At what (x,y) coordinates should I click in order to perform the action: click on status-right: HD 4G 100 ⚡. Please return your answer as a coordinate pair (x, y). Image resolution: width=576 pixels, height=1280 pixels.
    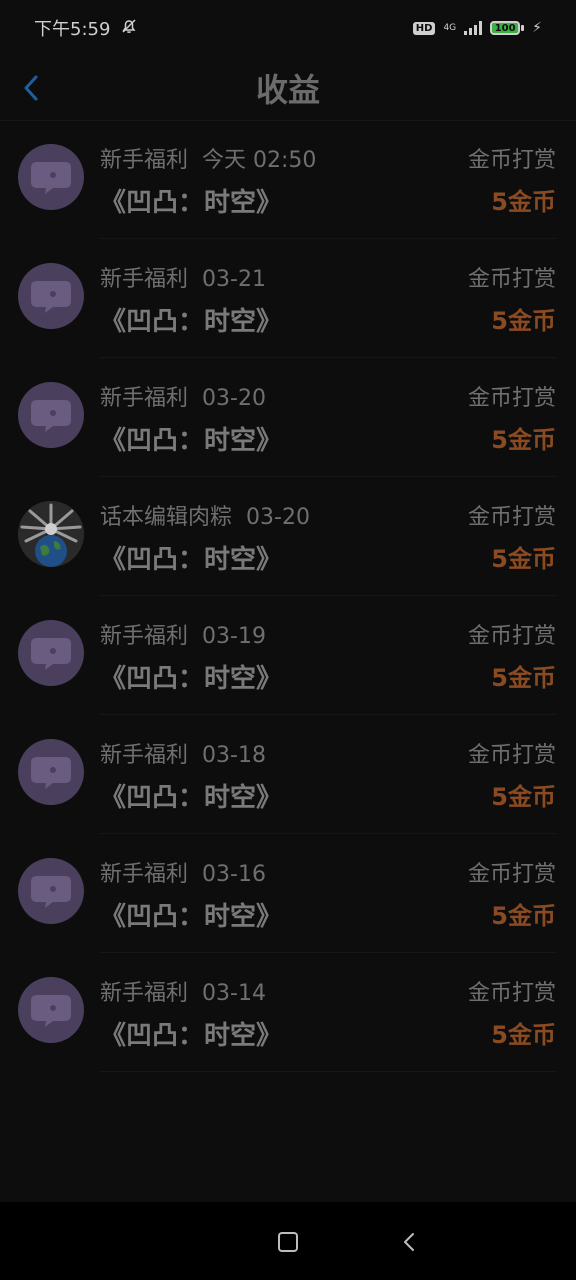
    Looking at the image, I should click on (477, 28).